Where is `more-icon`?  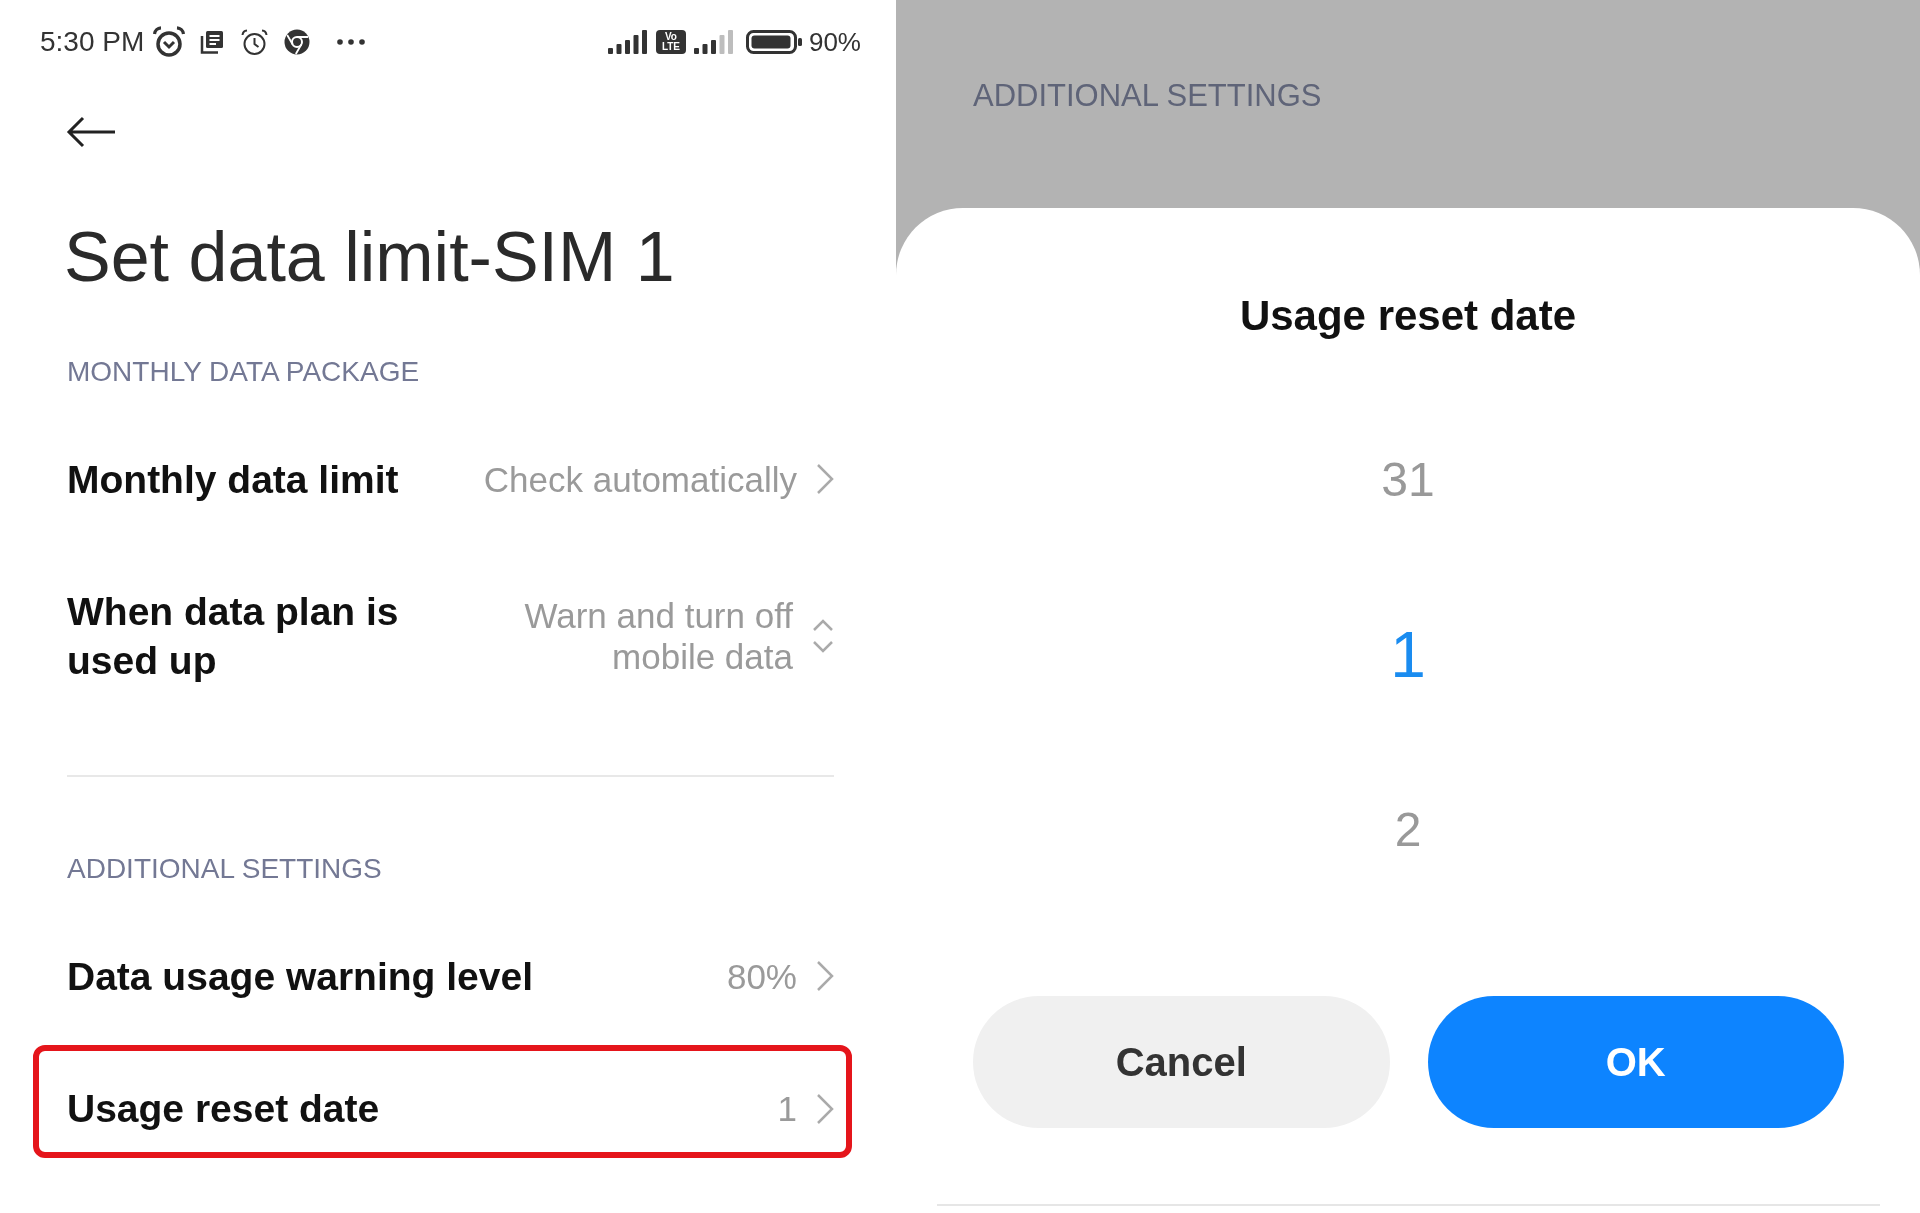
more-icon is located at coordinates (351, 42).